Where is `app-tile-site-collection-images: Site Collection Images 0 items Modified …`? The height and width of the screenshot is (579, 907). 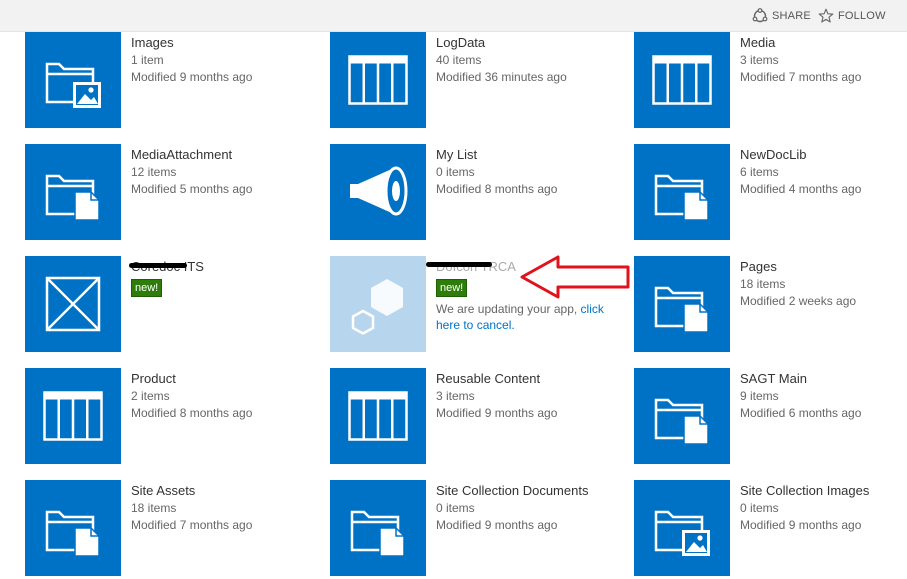 app-tile-site-collection-images: Site Collection Images 0 items Modified … is located at coordinates (770, 528).